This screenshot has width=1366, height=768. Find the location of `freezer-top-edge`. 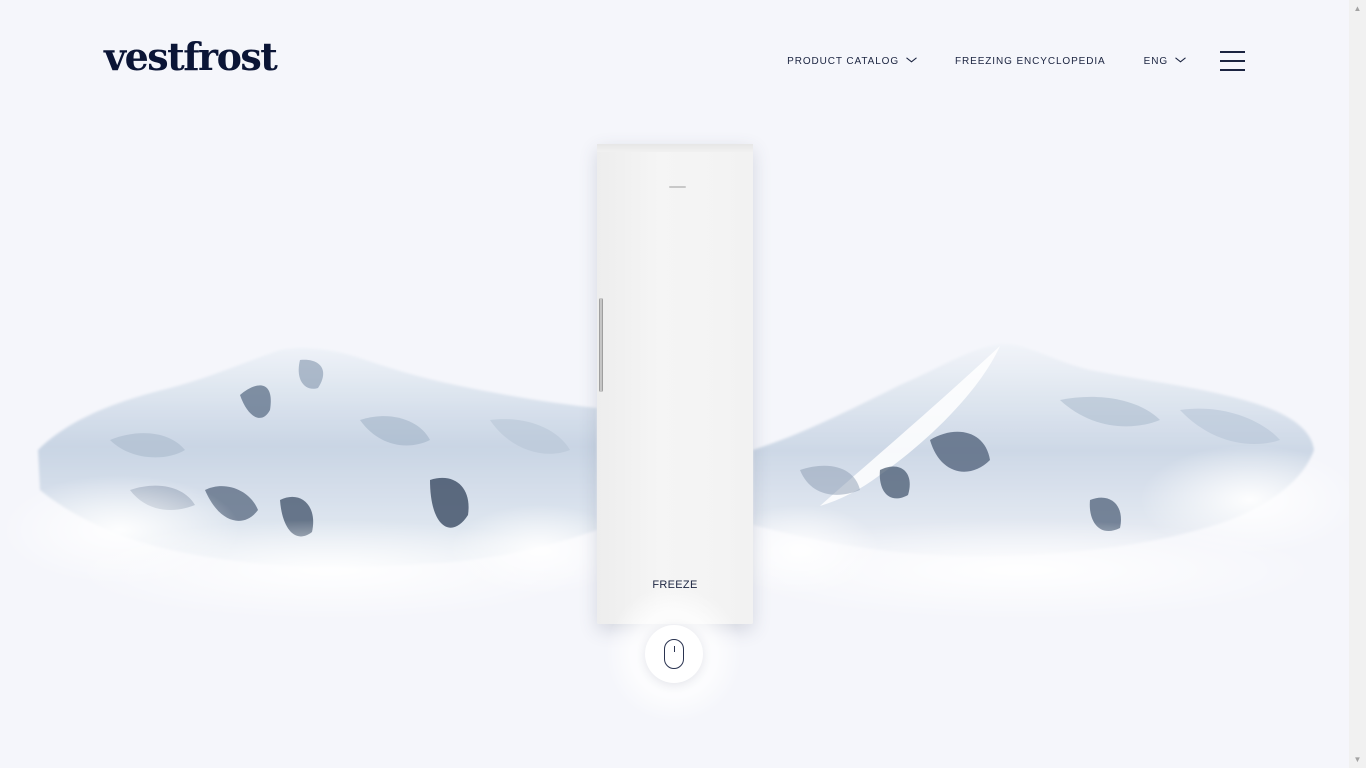

freezer-top-edge is located at coordinates (675, 148).